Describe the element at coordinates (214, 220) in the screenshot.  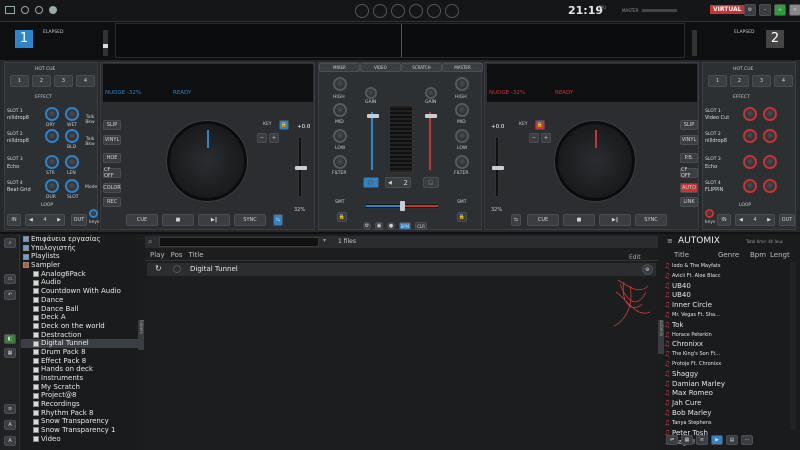
I see `deck-1-play-button: ▶‖` at that location.